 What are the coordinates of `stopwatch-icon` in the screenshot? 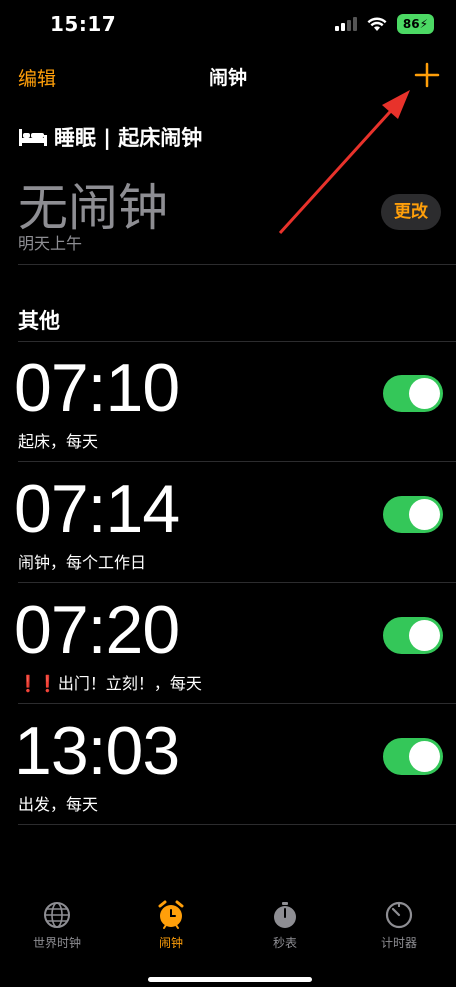 It's located at (285, 915).